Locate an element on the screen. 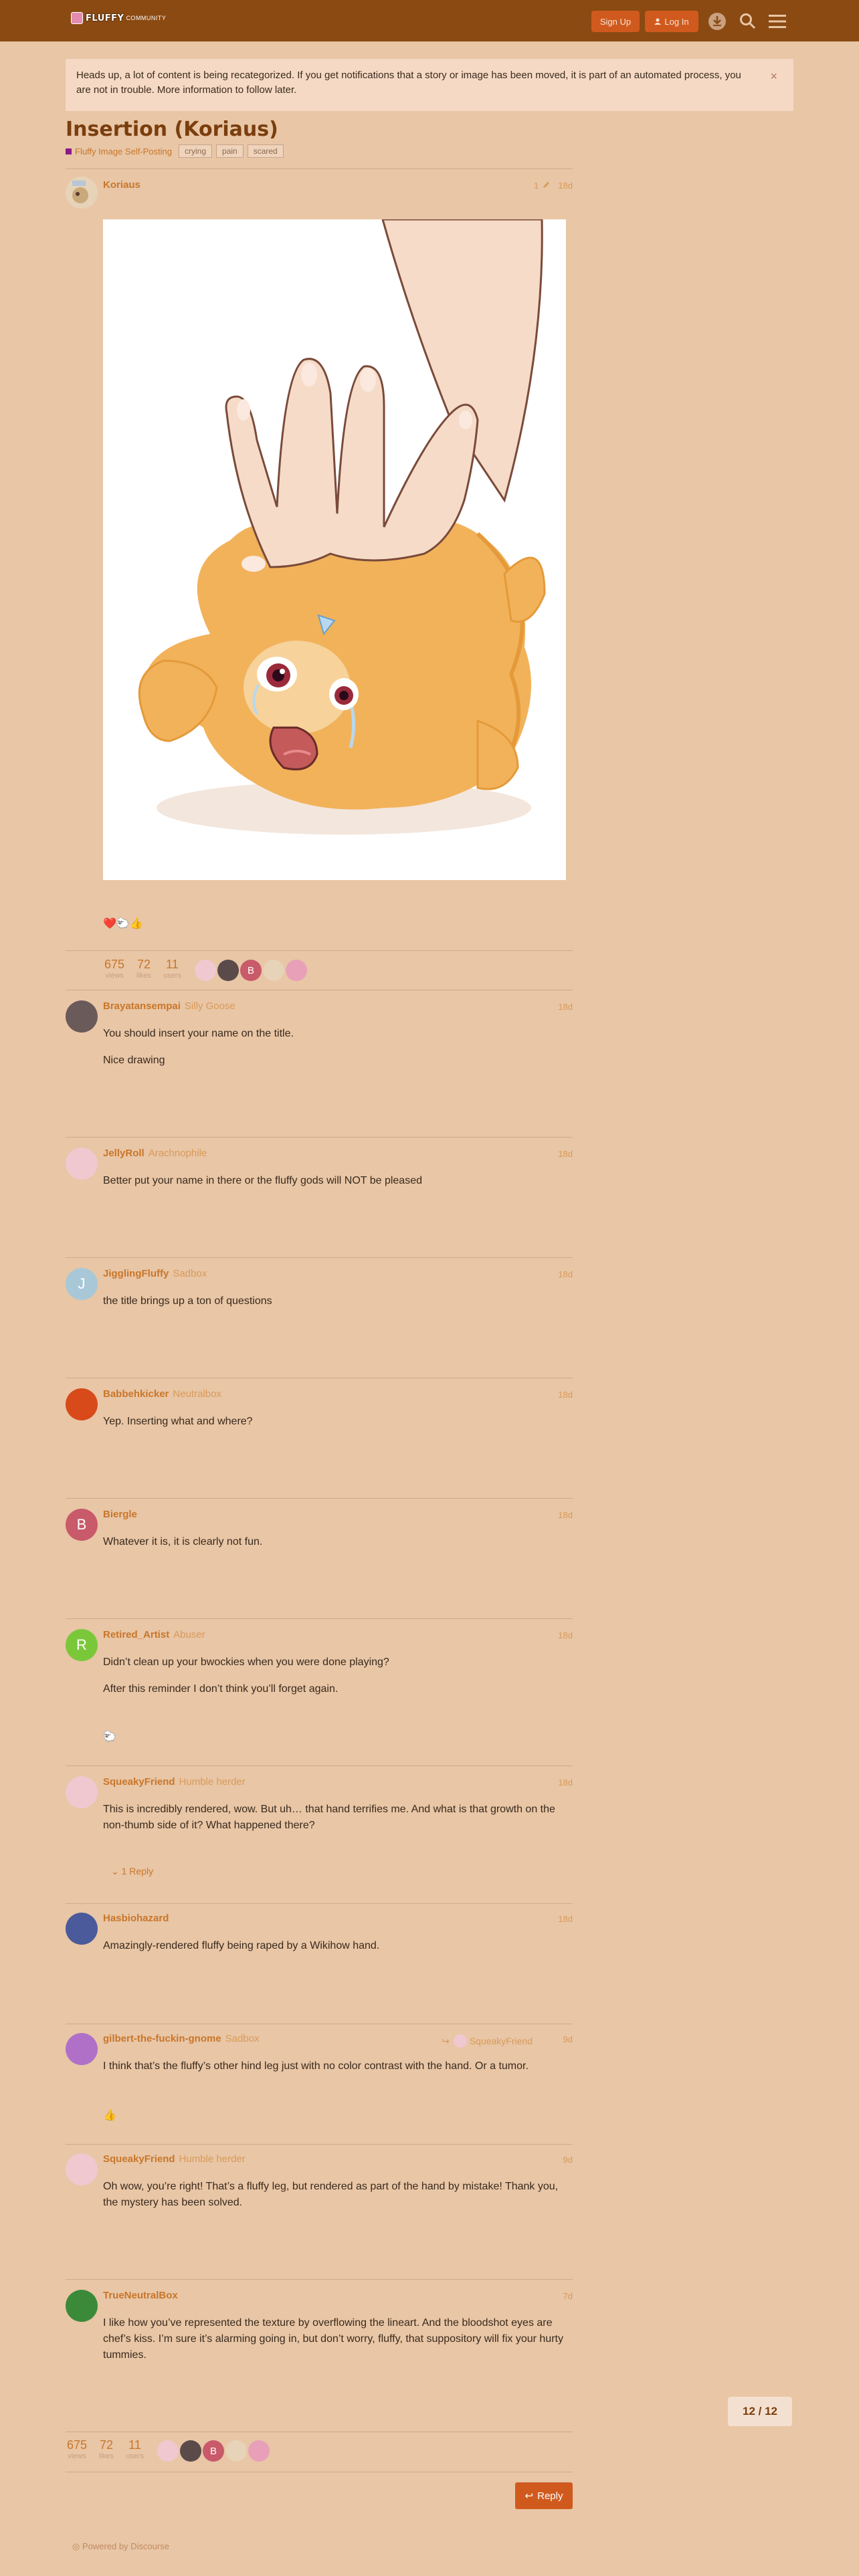  post-author: Retired_Artist is located at coordinates (136, 1634).